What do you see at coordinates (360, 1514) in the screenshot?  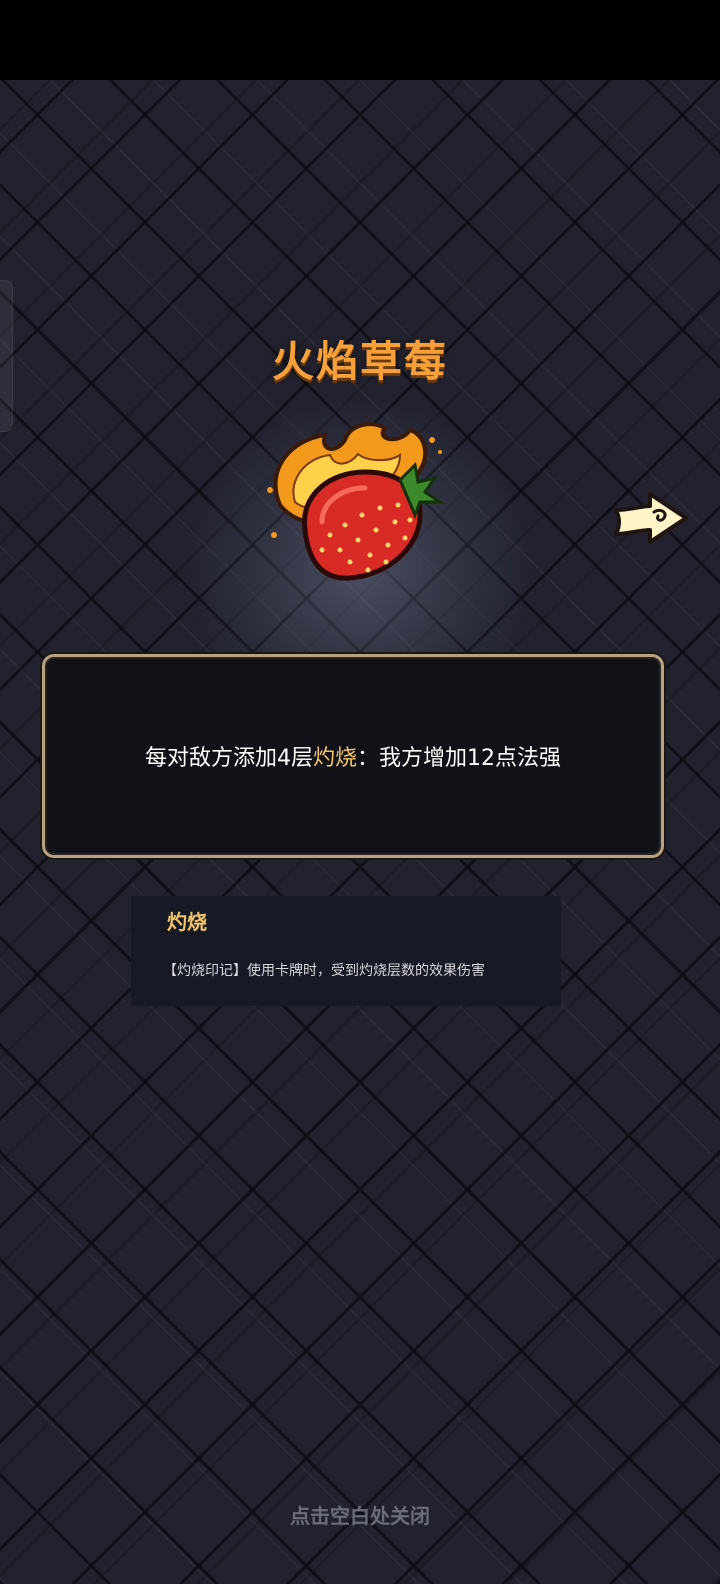 I see `close-hint: 点击空白处关闭` at bounding box center [360, 1514].